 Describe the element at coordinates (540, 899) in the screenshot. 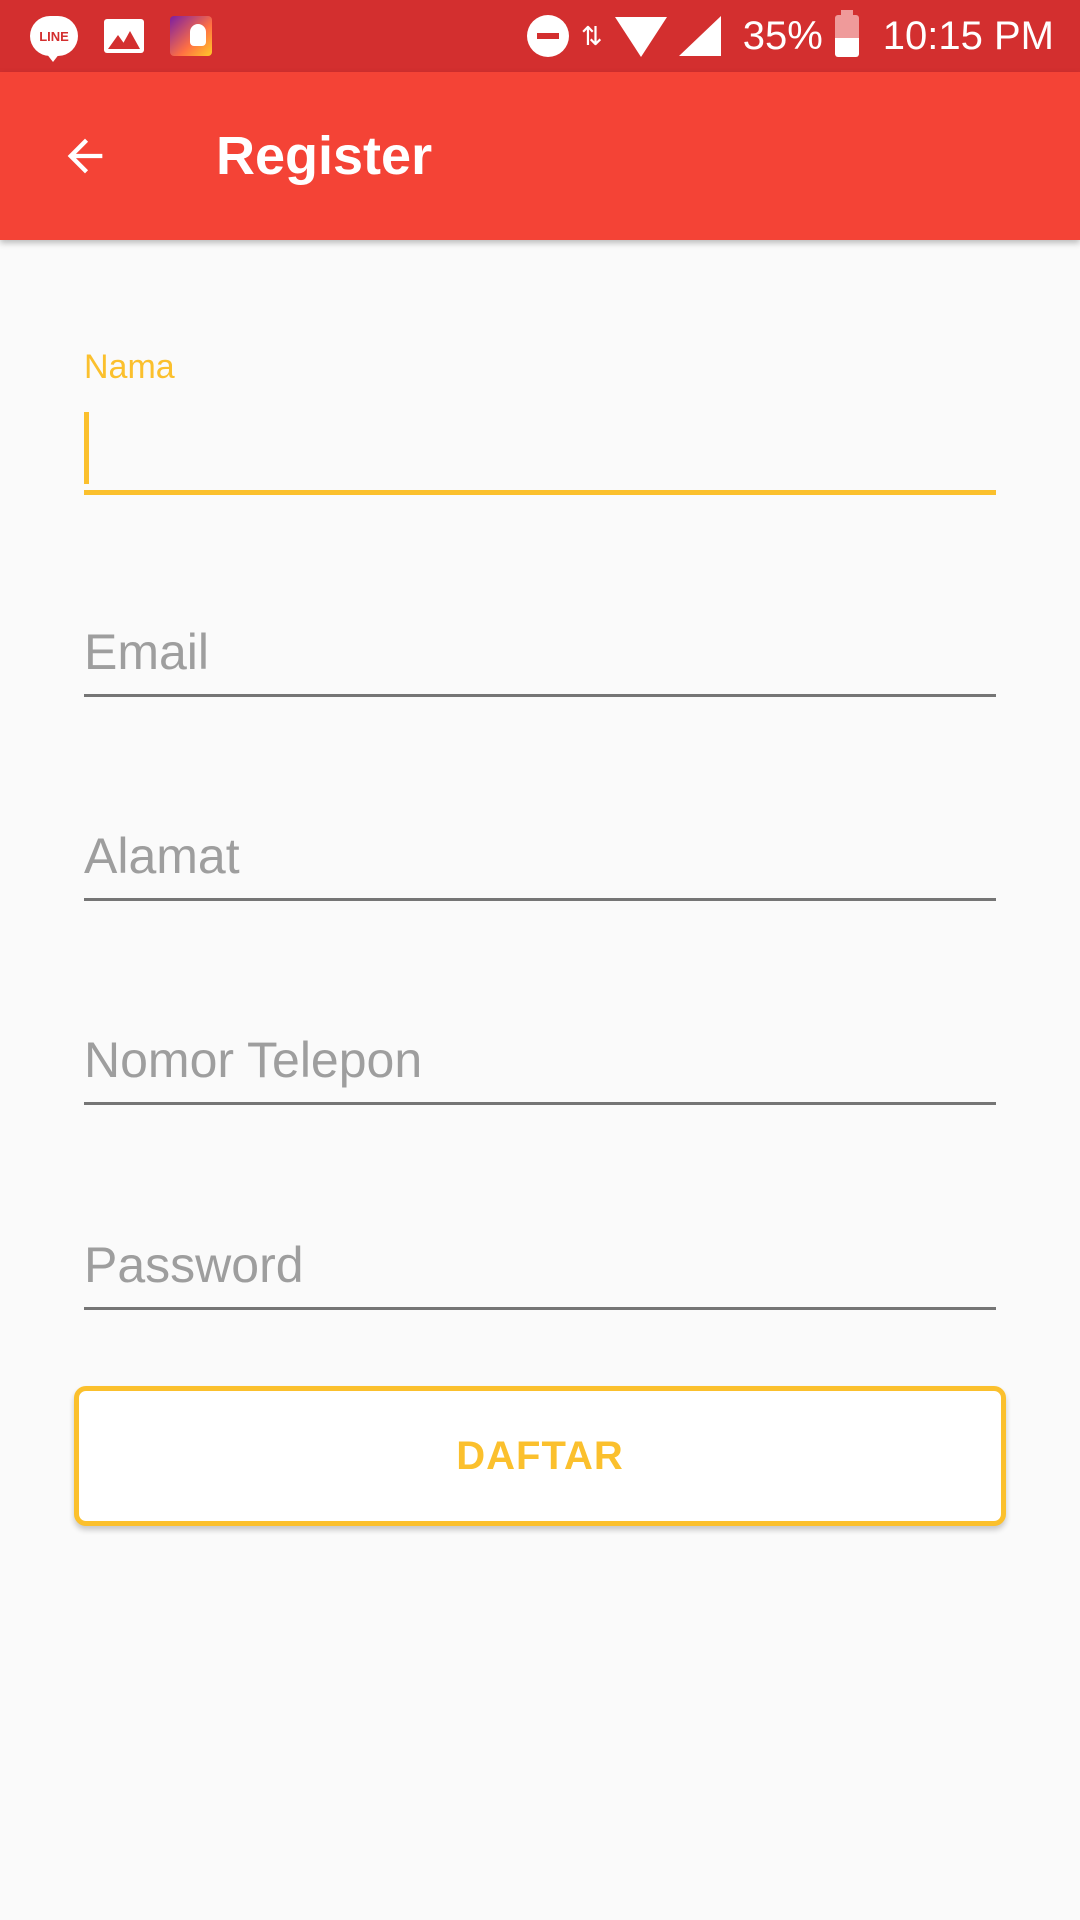

I see `alamat-underline` at that location.